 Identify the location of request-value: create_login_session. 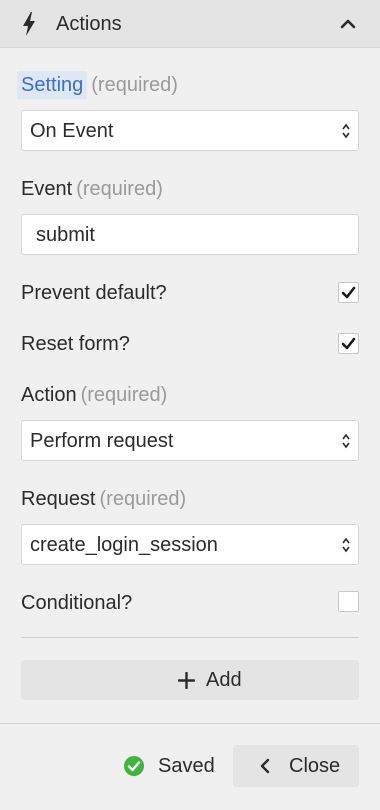
(124, 545).